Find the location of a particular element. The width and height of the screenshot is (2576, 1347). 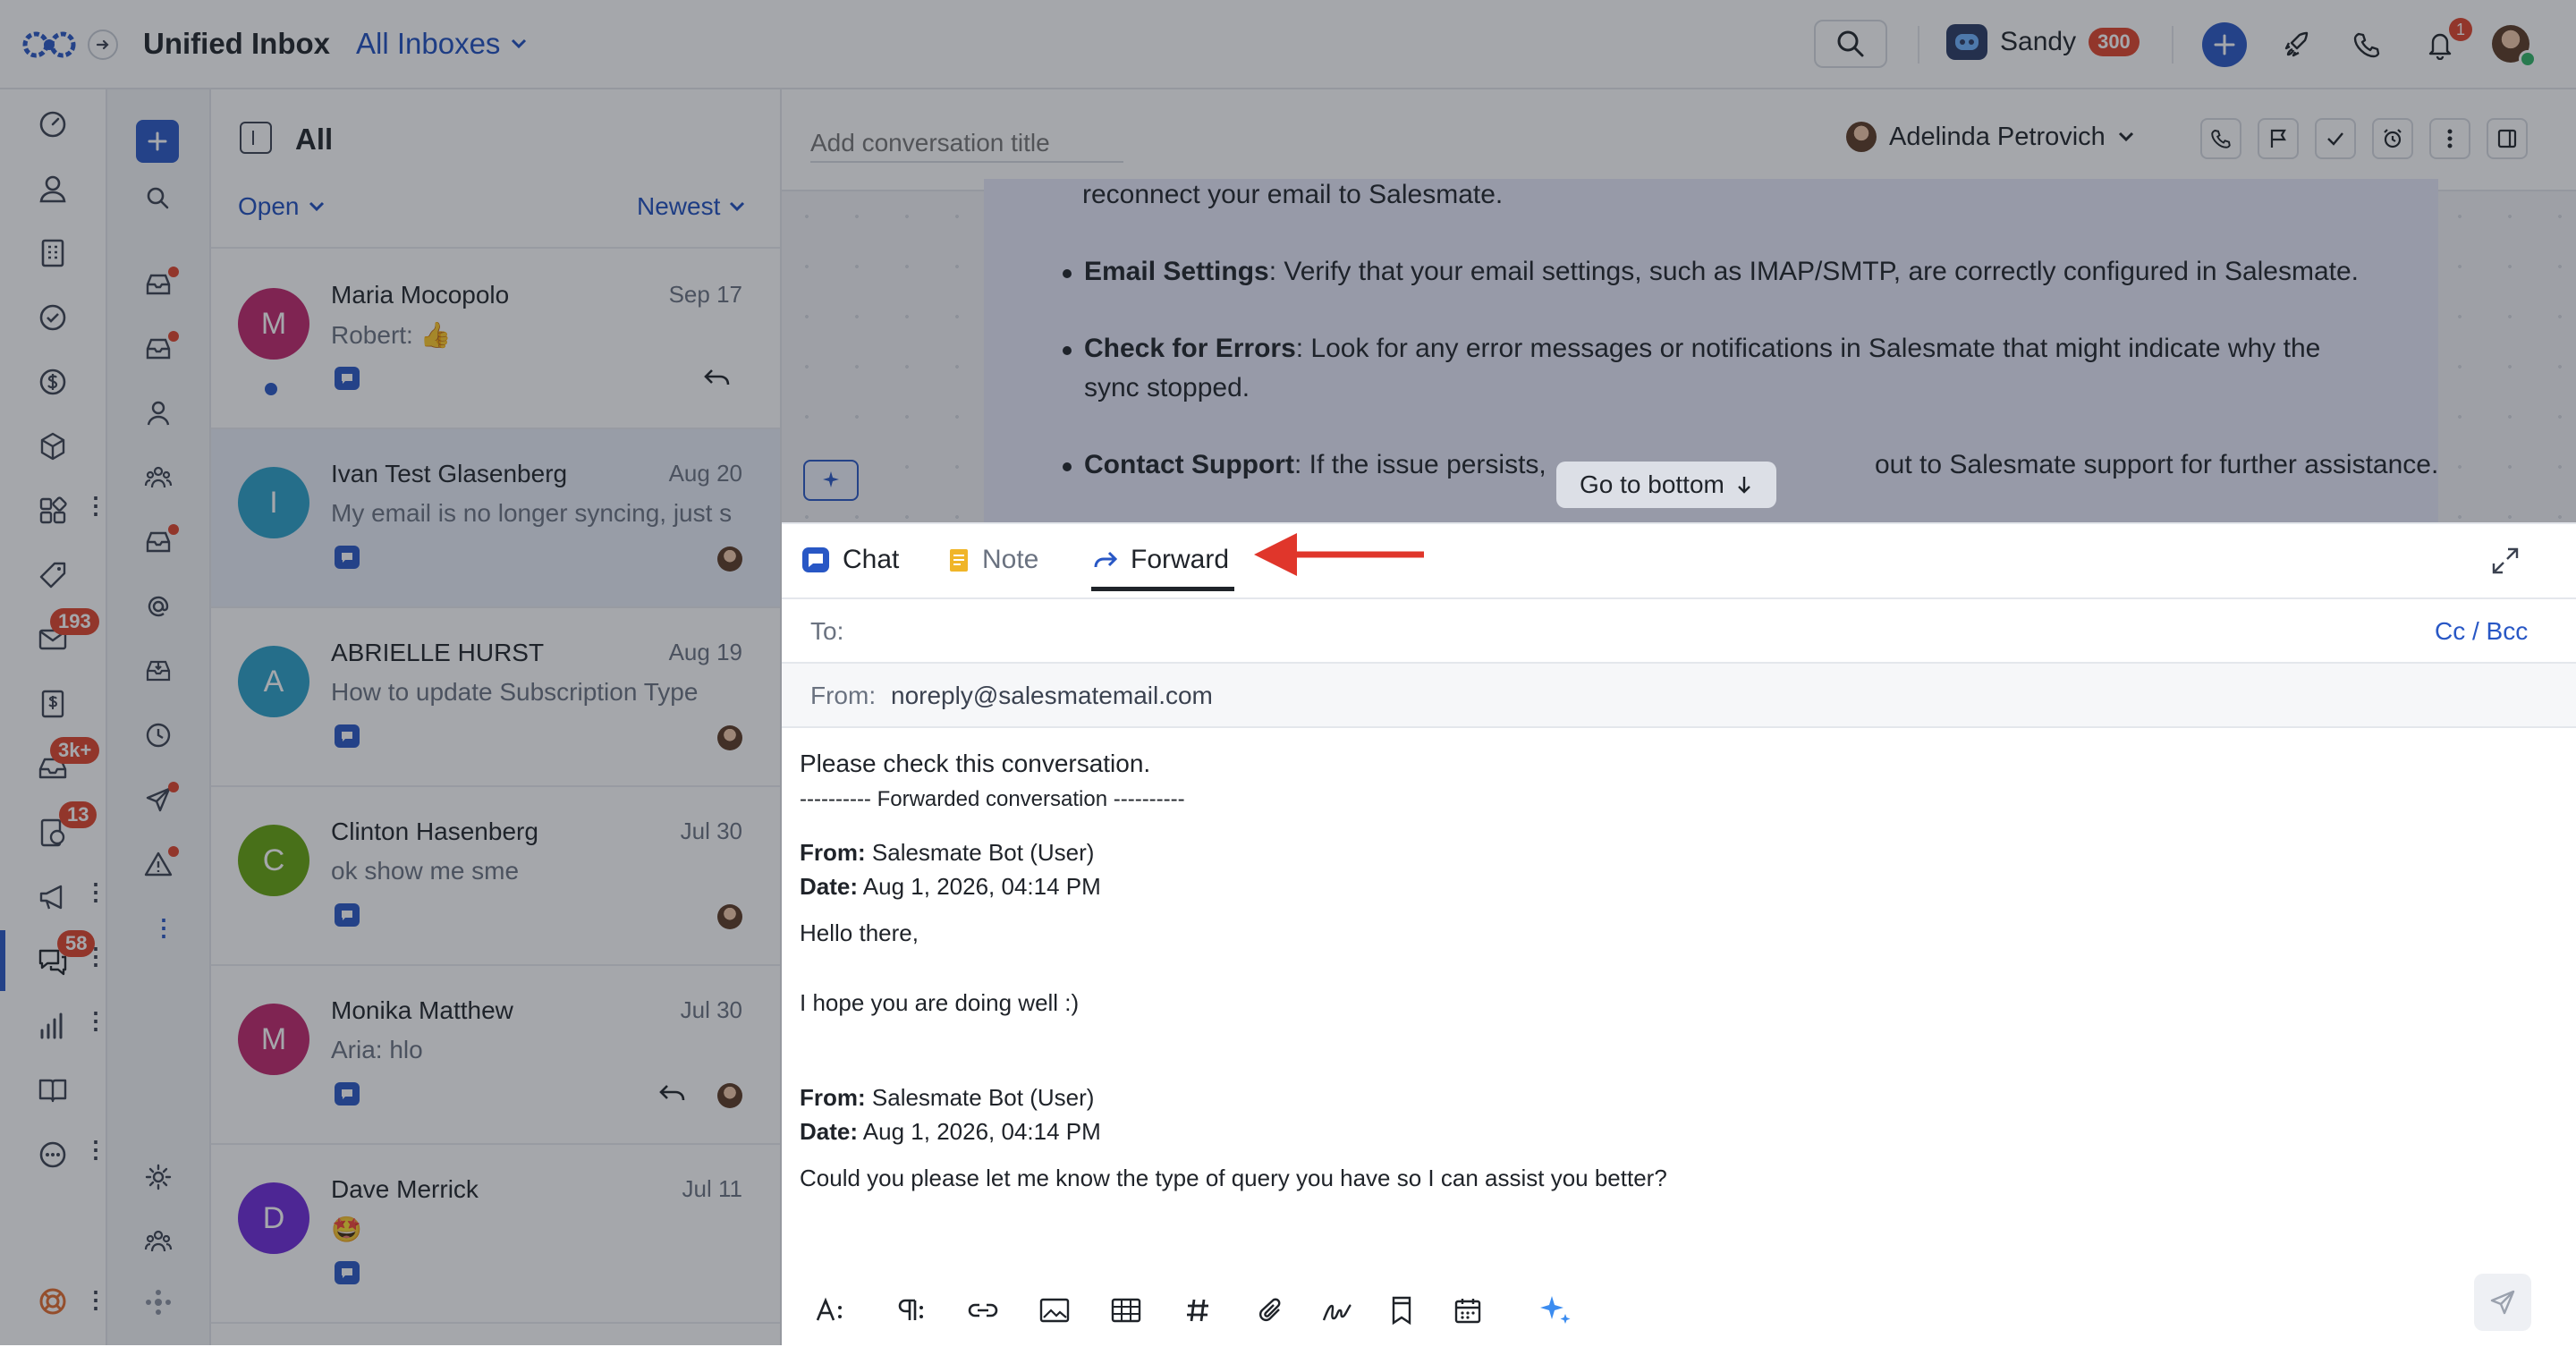

forward-arrow-icon is located at coordinates (1106, 559).